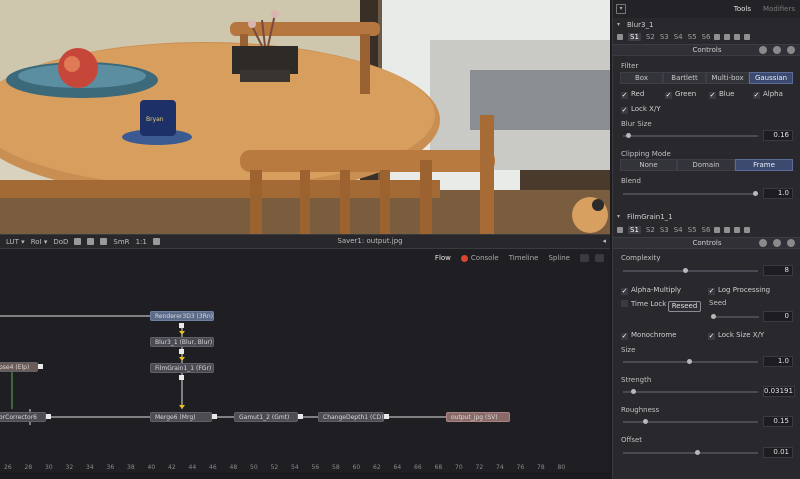  I want to click on node-saver: output_jpg (SV), so click(478, 417).